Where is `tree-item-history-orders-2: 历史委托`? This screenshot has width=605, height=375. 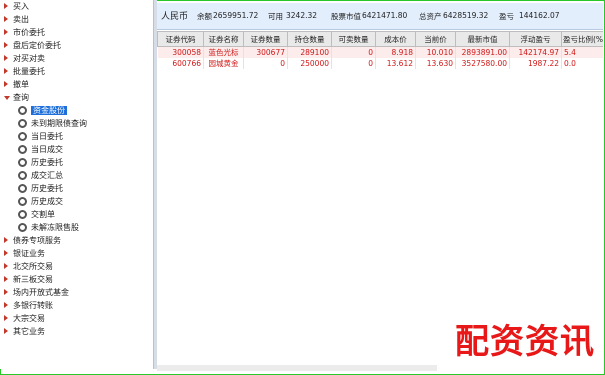 tree-item-history-orders-2: 历史委托 is located at coordinates (40, 188).